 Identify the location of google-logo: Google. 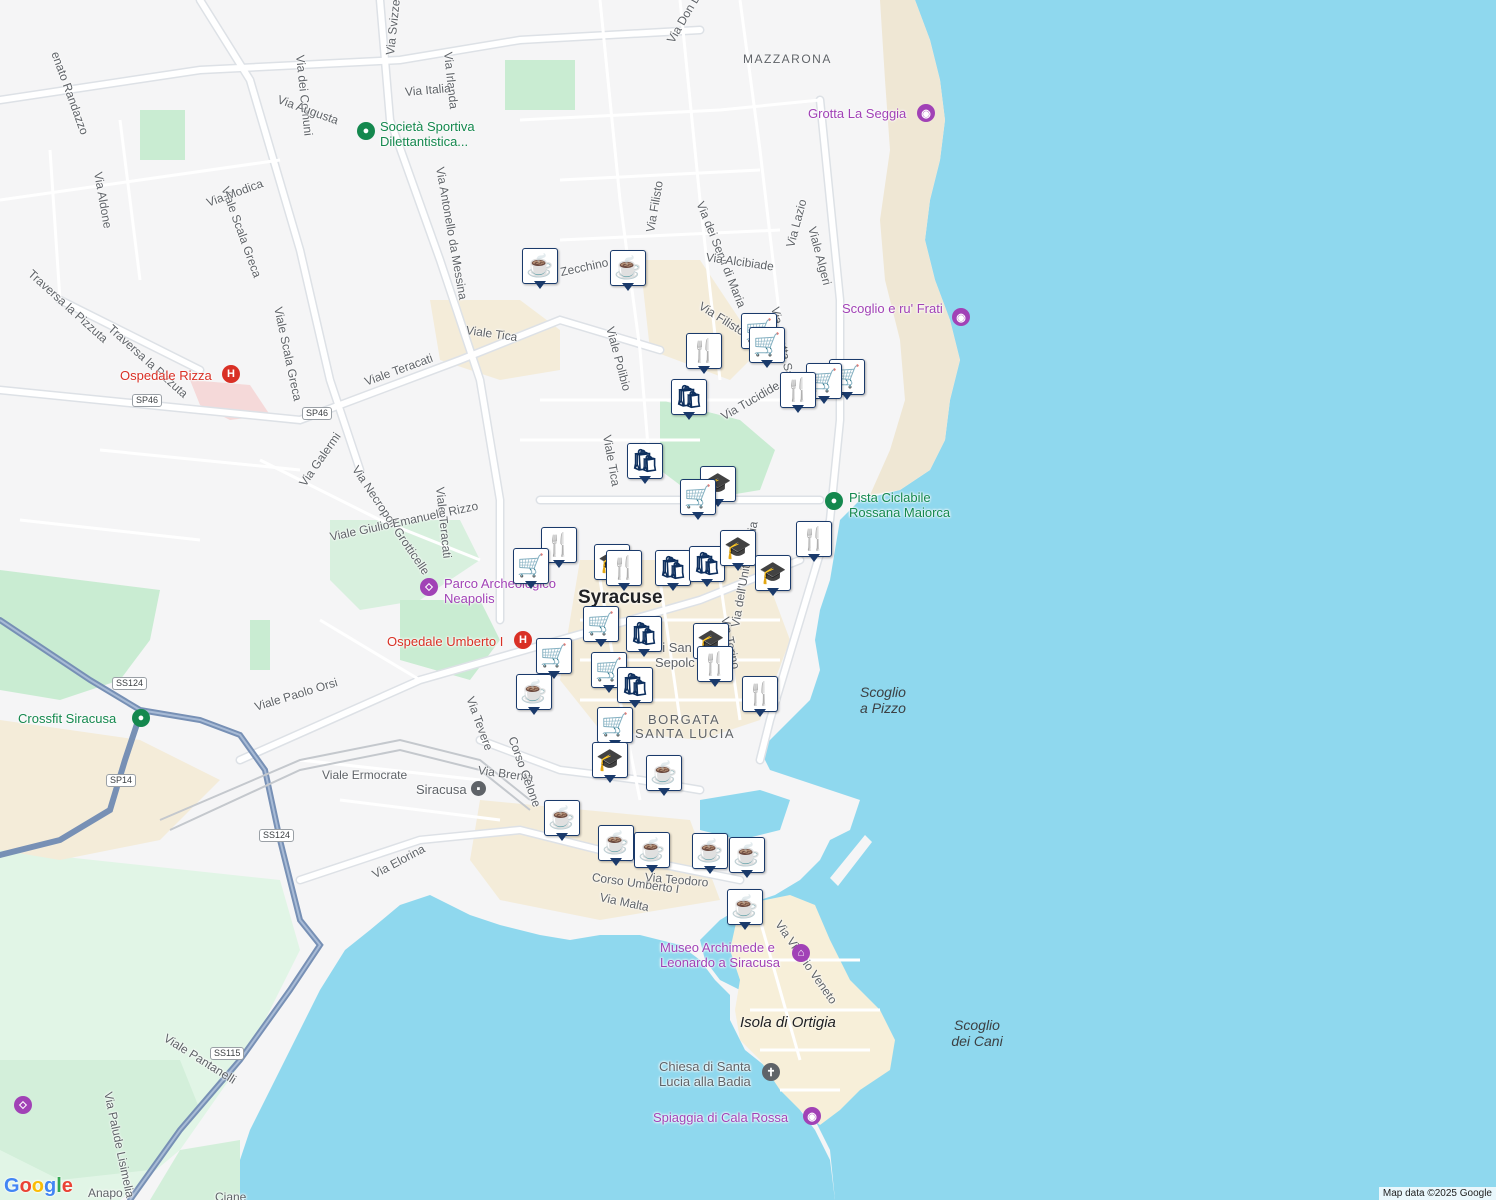
(38, 1186).